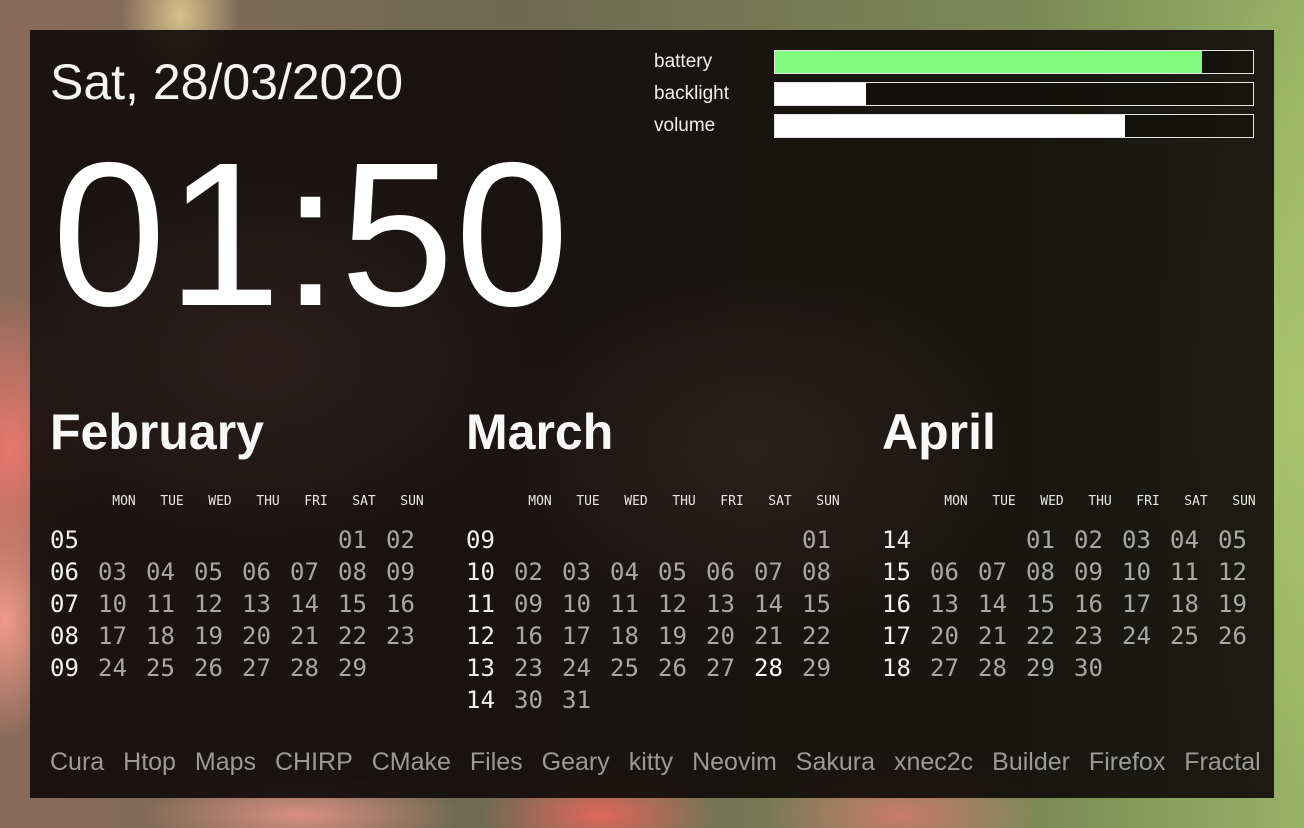 The width and height of the screenshot is (1304, 828). What do you see at coordinates (64, 636) in the screenshot?
I see `week-number: 08` at bounding box center [64, 636].